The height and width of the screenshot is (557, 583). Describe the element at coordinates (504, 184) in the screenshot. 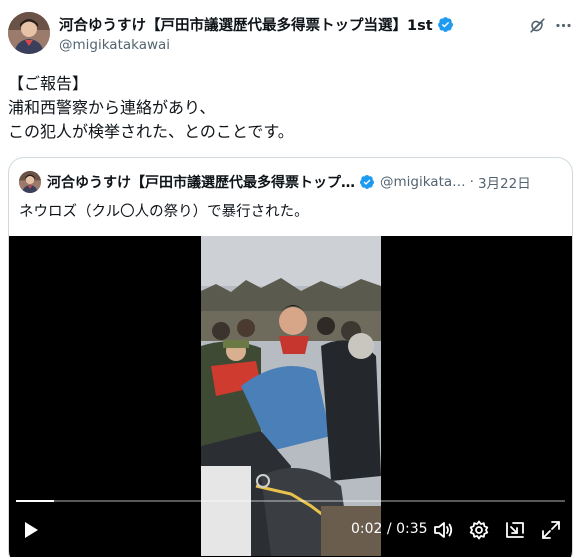

I see `quoted-post-date: 3月22日` at that location.